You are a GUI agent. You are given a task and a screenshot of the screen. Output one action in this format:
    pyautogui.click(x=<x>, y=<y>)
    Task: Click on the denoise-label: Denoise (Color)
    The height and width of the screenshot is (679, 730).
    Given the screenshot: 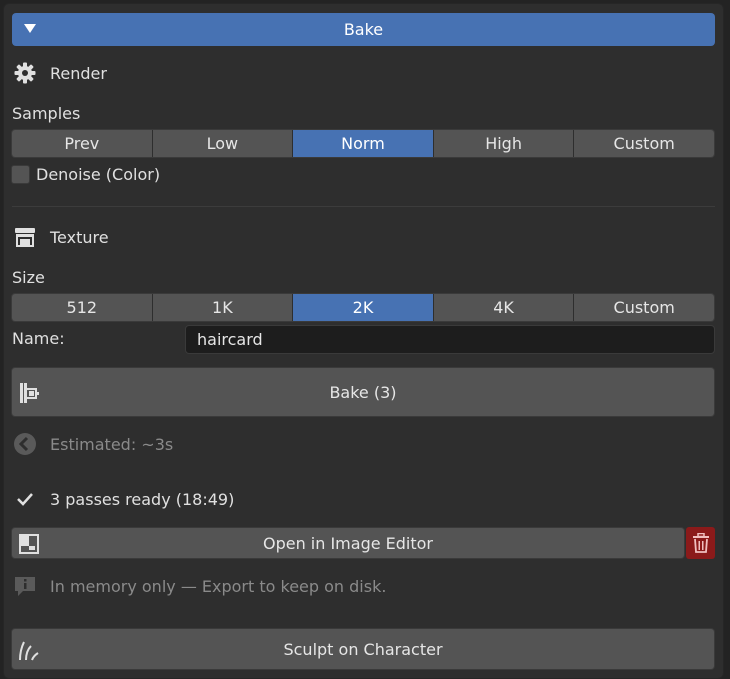 What is the action you would take?
    pyautogui.click(x=98, y=174)
    